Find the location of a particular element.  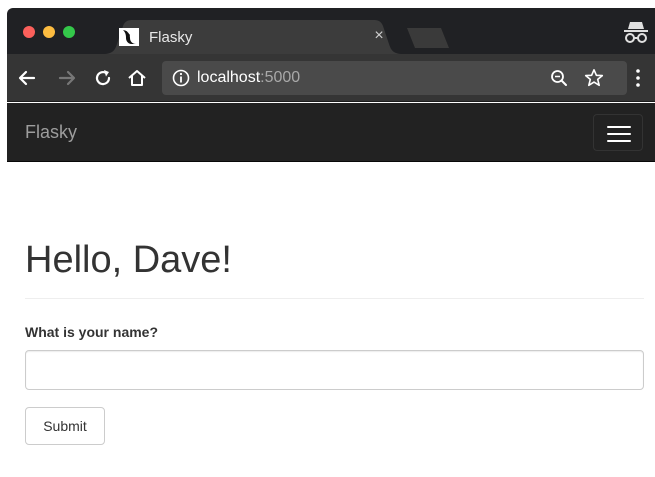

flask-favicon is located at coordinates (129, 37).